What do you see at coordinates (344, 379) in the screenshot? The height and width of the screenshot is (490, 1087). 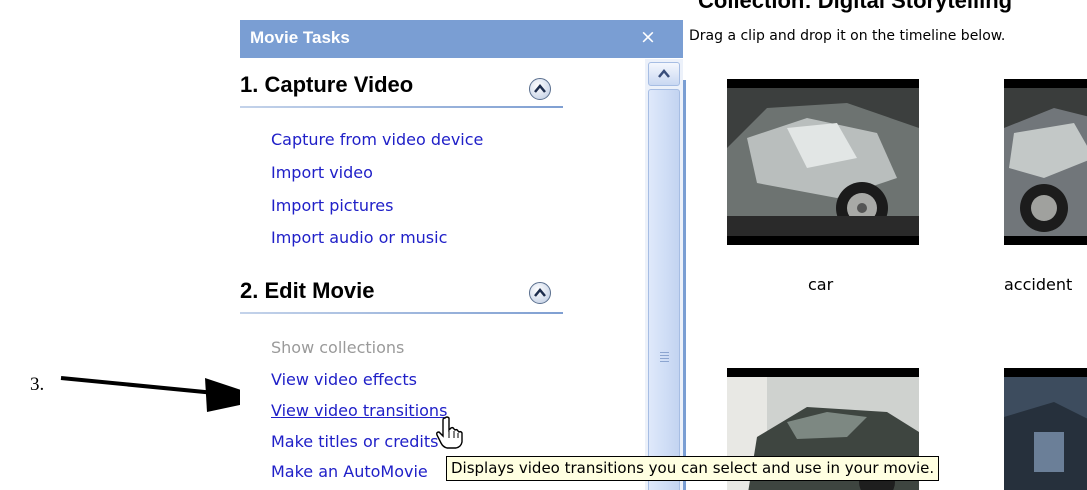 I see `link-view-video-effects: View video effects` at bounding box center [344, 379].